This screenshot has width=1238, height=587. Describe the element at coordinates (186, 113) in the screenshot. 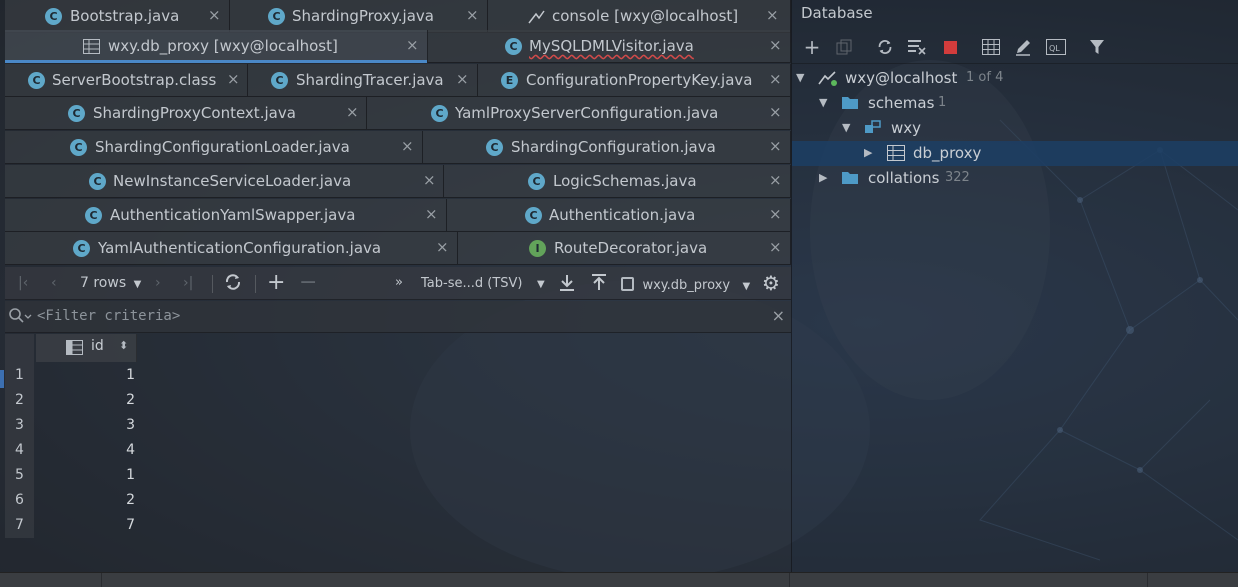

I see `tab-sharding-proxy-context: ShardingProxyContext.java ×` at that location.